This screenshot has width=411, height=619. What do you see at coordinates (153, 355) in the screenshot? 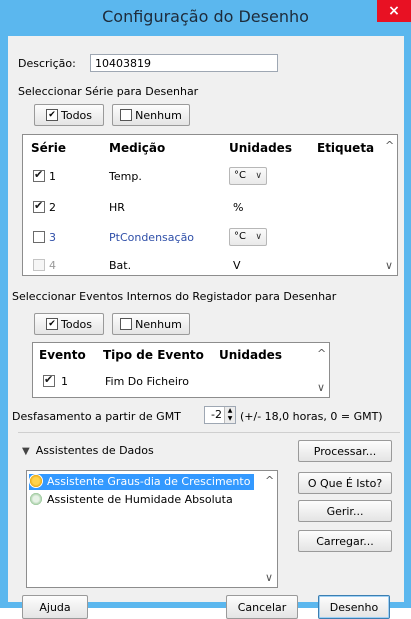
I see `events-col-tipo: Tipo de Evento` at bounding box center [153, 355].